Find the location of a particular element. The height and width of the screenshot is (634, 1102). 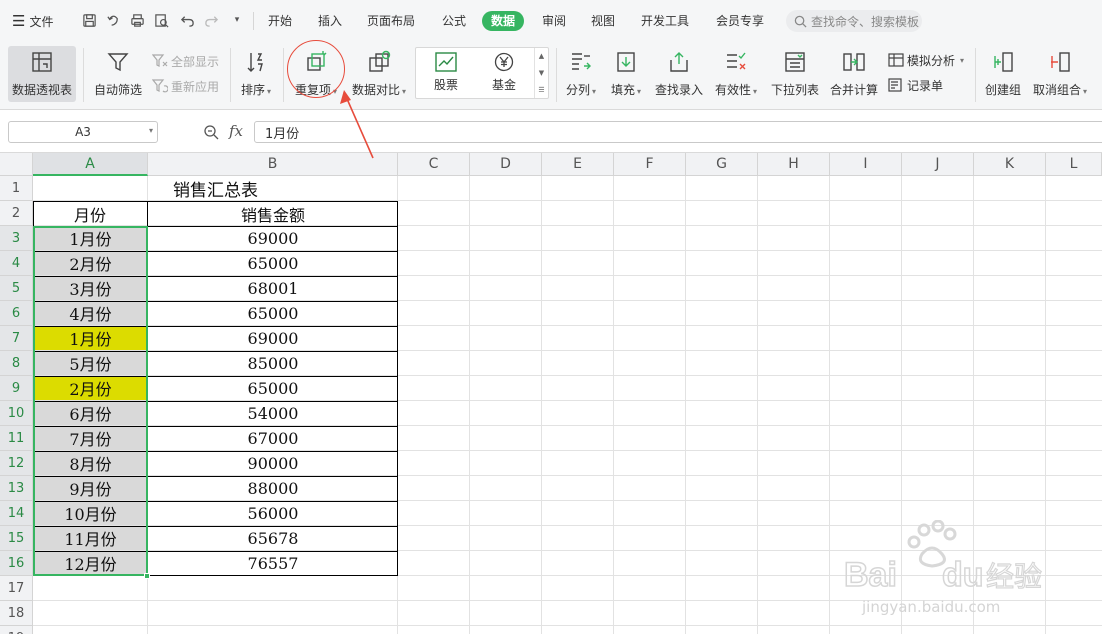

name-box: A3 ▾ is located at coordinates (83, 132).